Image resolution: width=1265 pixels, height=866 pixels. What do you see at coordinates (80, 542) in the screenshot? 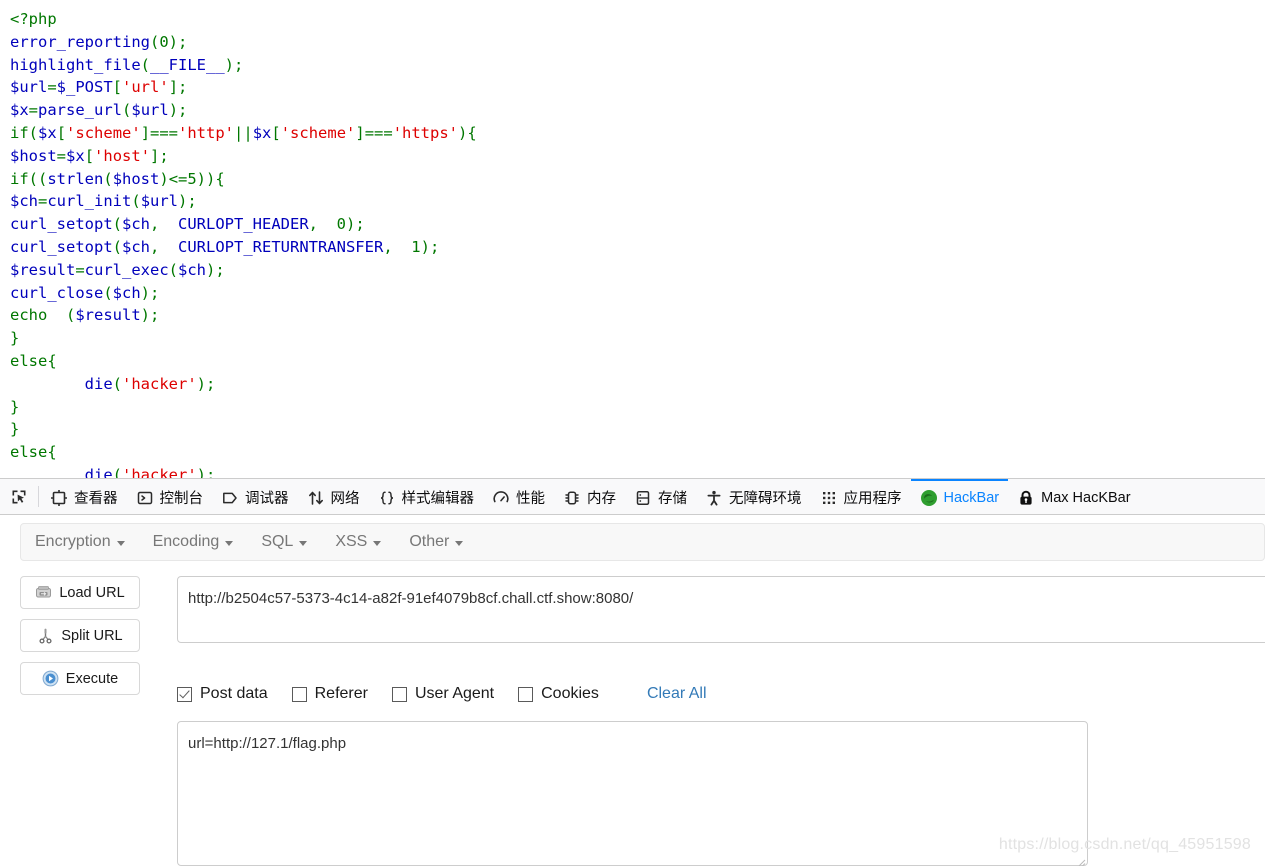
I see `hackbar-menu-encryption: Encryption` at bounding box center [80, 542].